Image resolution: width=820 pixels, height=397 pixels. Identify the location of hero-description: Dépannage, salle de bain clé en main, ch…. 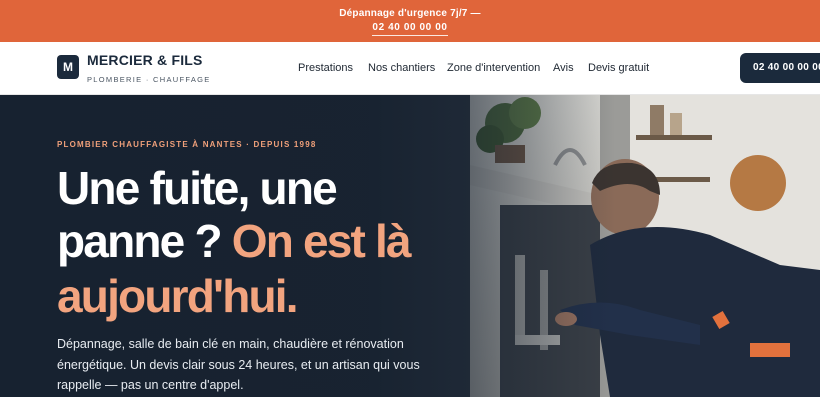
(238, 364).